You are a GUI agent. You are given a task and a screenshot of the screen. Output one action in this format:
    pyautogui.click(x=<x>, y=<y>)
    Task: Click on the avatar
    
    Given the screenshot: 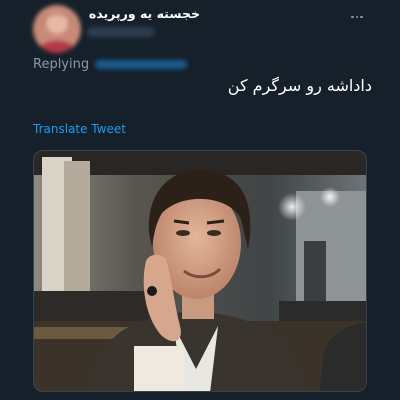 What is the action you would take?
    pyautogui.click(x=57, y=29)
    